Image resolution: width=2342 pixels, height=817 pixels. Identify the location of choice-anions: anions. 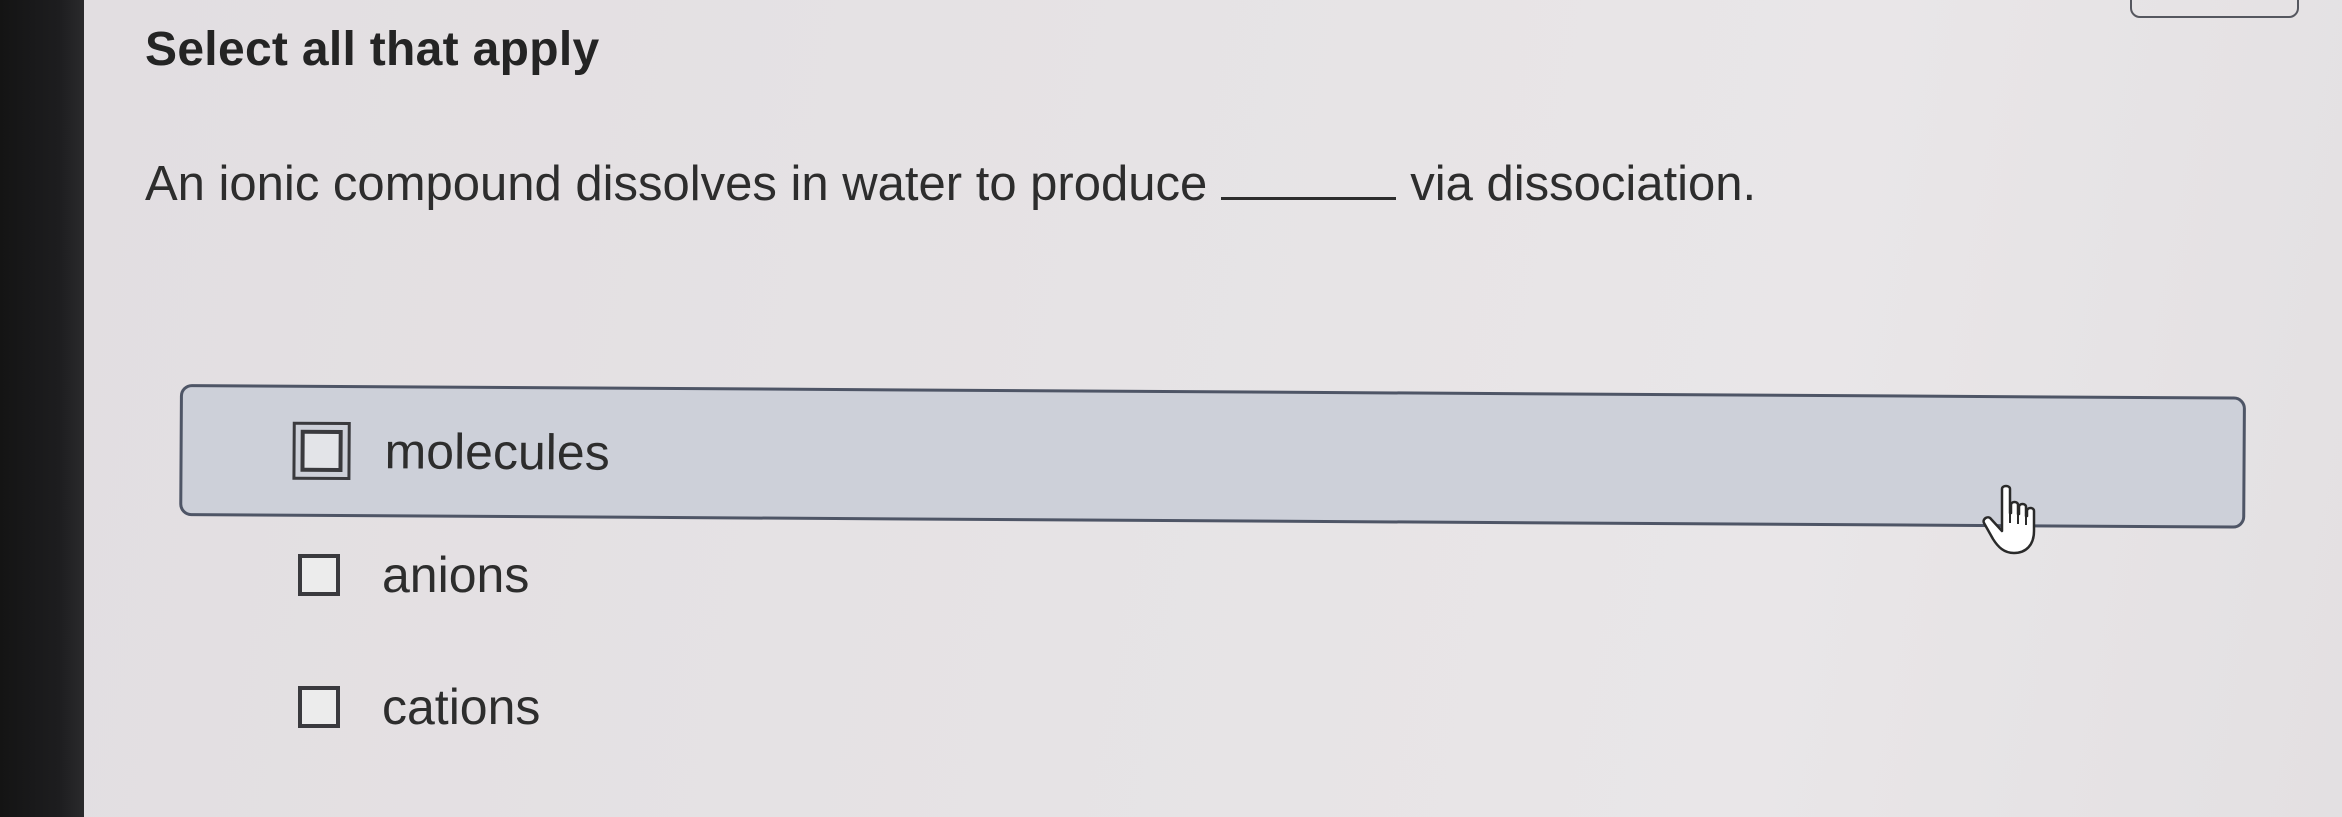
(630, 575).